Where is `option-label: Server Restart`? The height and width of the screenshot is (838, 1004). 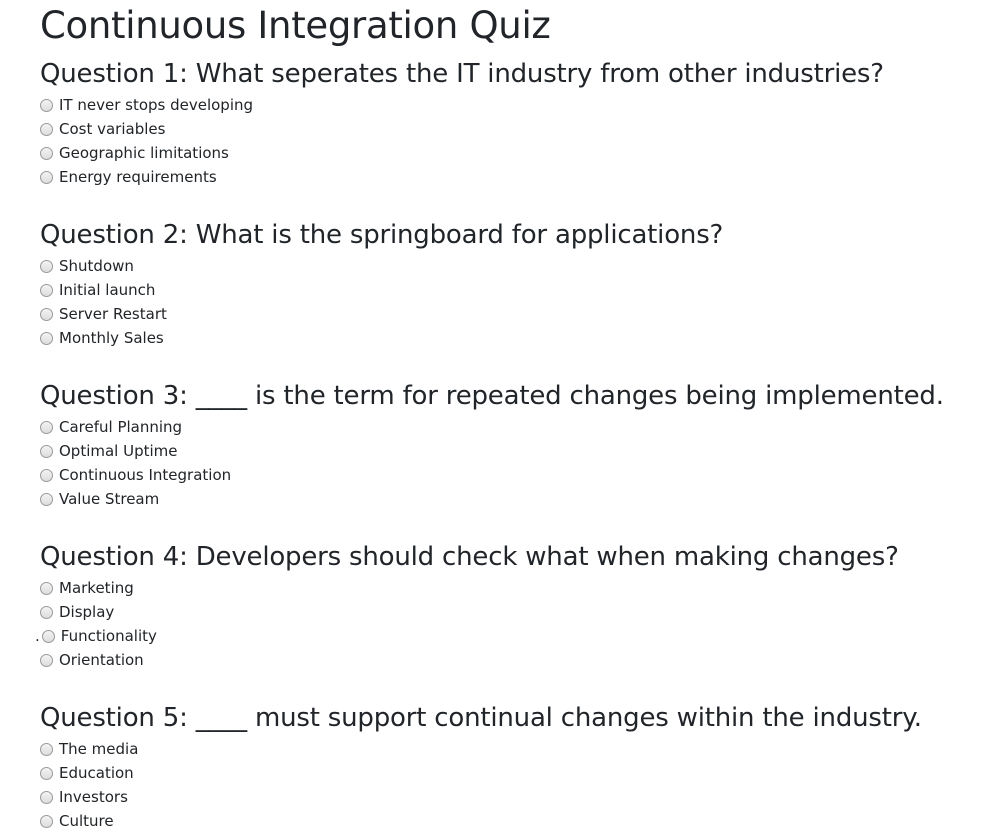 option-label: Server Restart is located at coordinates (113, 314).